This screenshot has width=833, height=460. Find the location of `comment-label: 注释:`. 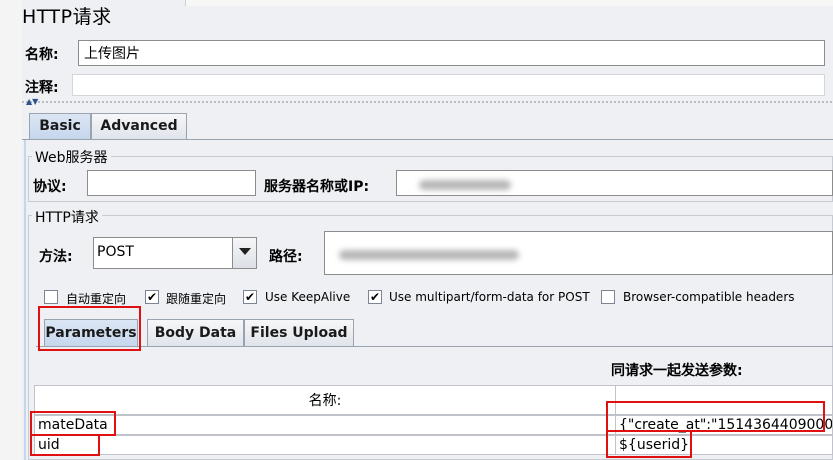

comment-label: 注释: is located at coordinates (42, 88).